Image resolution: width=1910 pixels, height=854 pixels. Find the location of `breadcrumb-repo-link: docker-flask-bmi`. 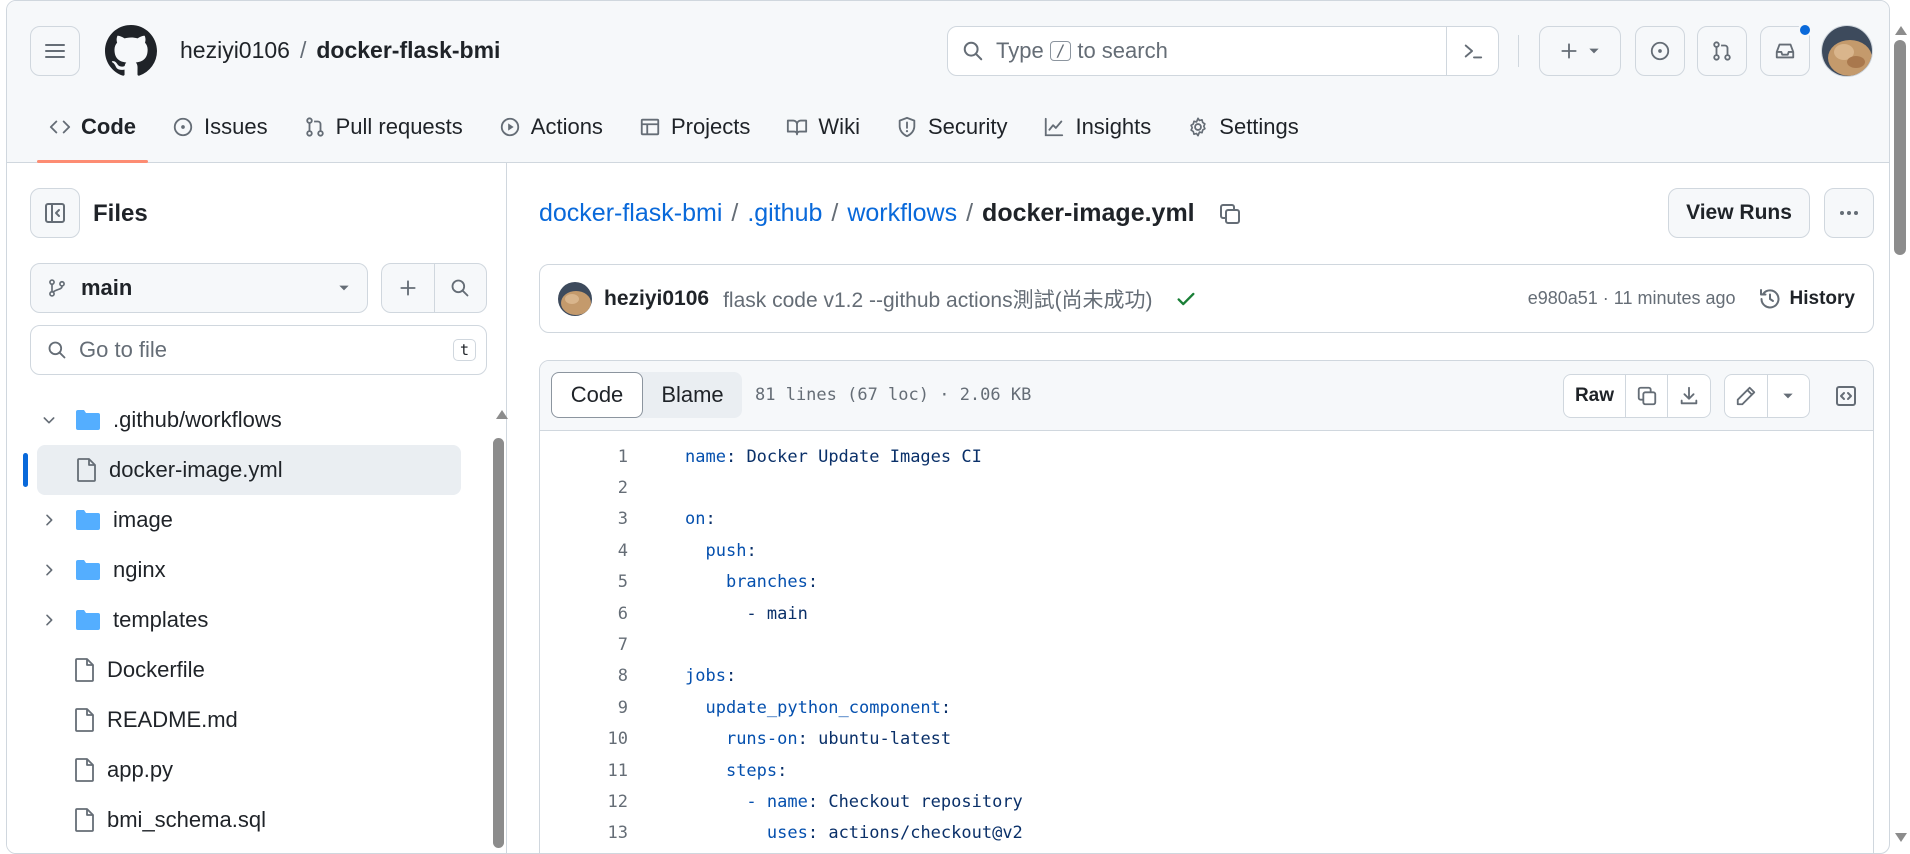

breadcrumb-repo-link: docker-flask-bmi is located at coordinates (630, 213).